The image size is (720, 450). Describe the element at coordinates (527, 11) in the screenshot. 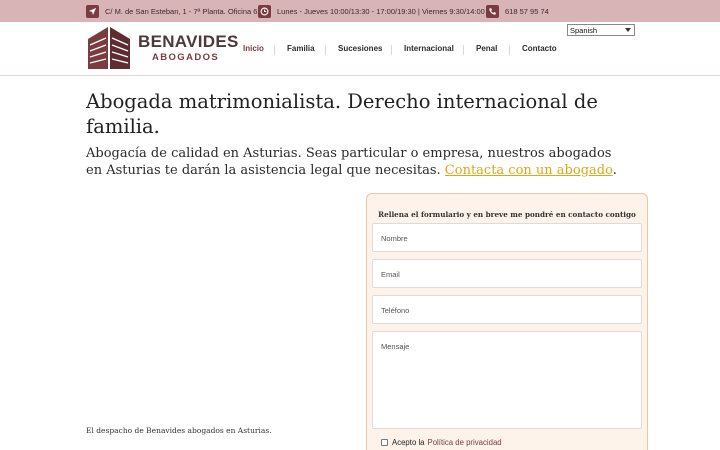

I see `phone-text: 618 57 95 74` at that location.